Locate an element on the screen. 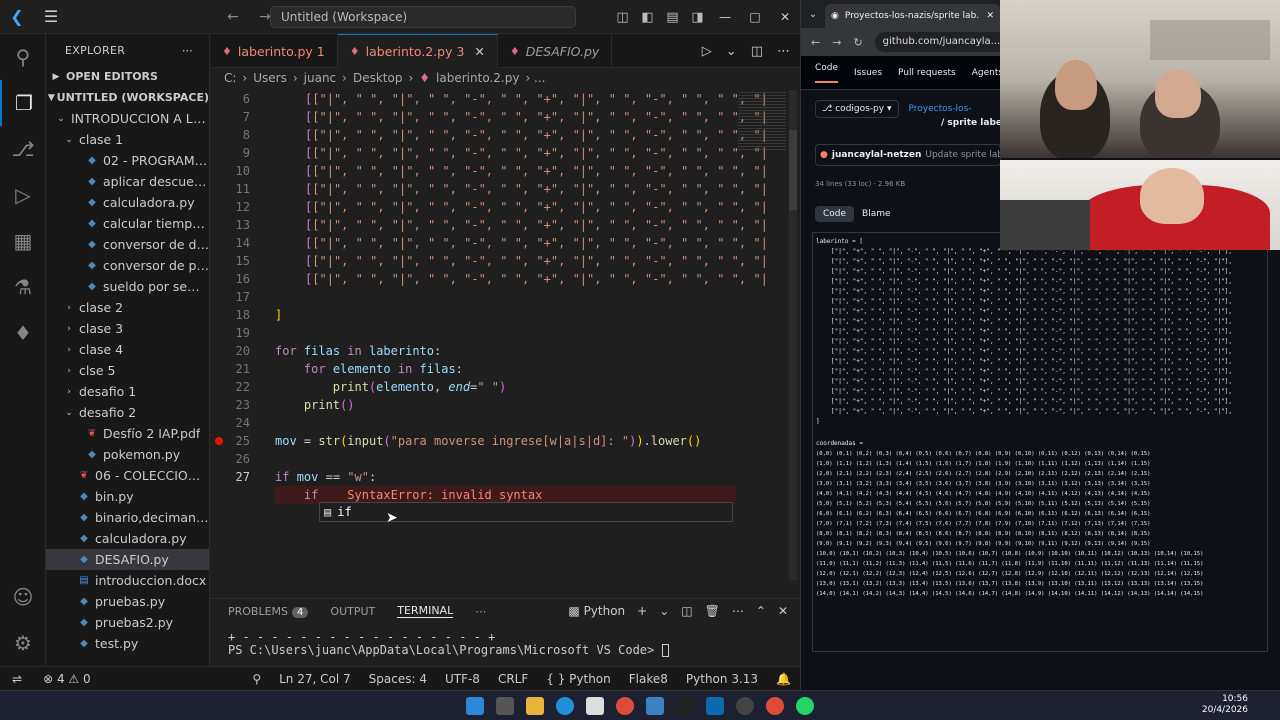  task-view-icon is located at coordinates (505, 705).